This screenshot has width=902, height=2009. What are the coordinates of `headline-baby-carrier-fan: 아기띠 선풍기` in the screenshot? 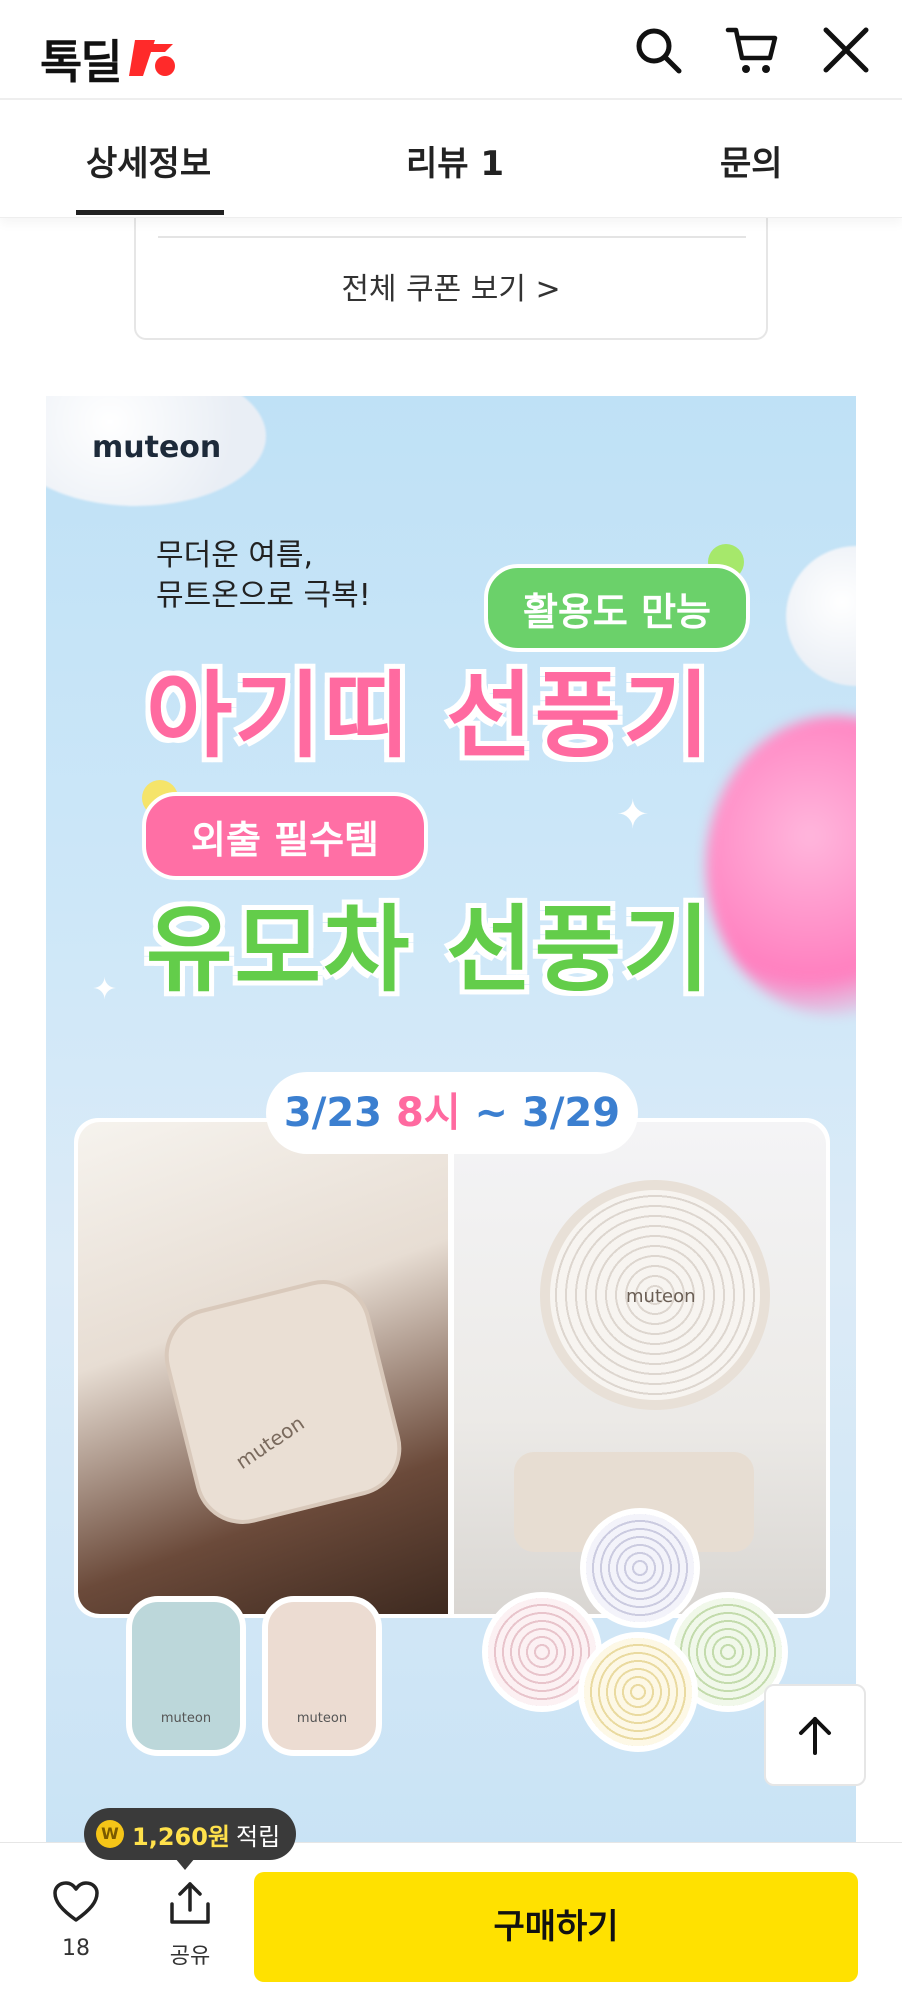 It's located at (429, 716).